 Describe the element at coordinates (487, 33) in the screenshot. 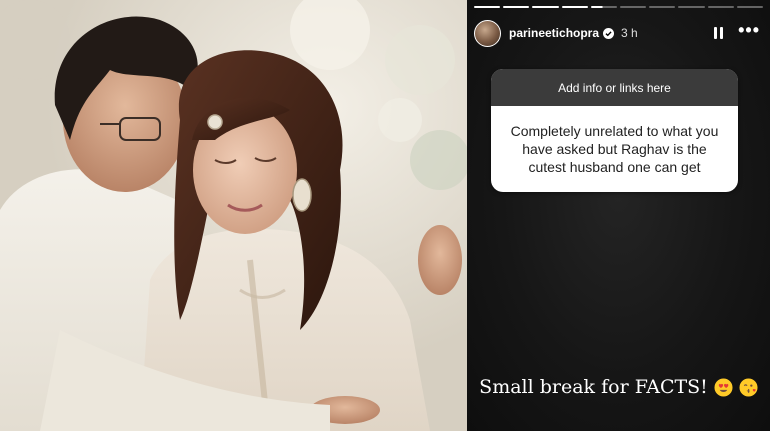

I see `avatar` at that location.